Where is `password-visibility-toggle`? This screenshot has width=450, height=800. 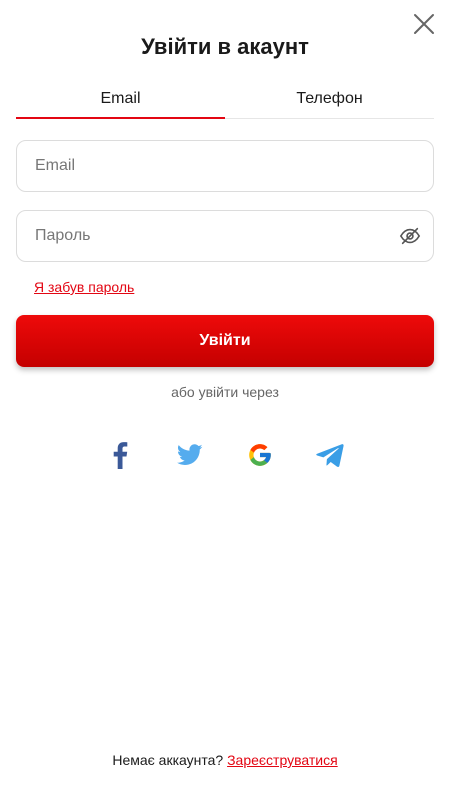 password-visibility-toggle is located at coordinates (410, 236).